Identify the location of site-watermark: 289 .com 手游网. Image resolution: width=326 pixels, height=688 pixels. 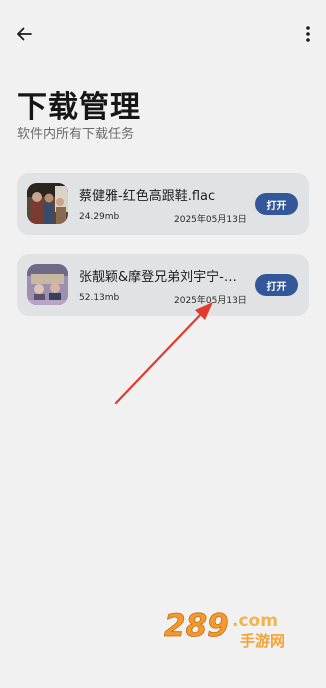
(231, 629).